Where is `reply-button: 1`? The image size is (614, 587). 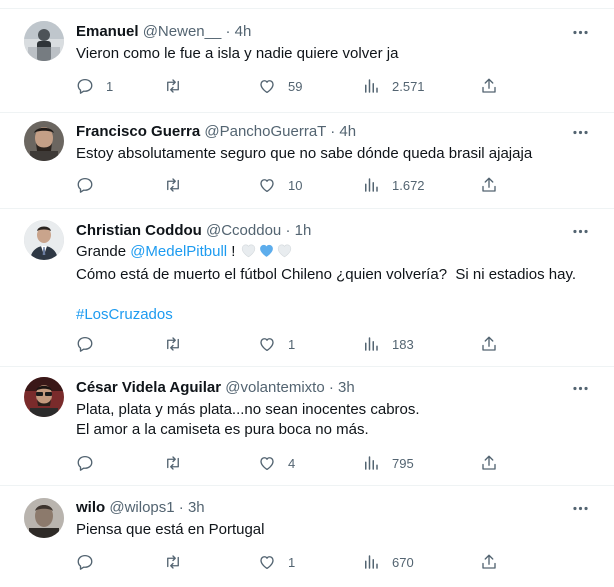 reply-button: 1 is located at coordinates (94, 86).